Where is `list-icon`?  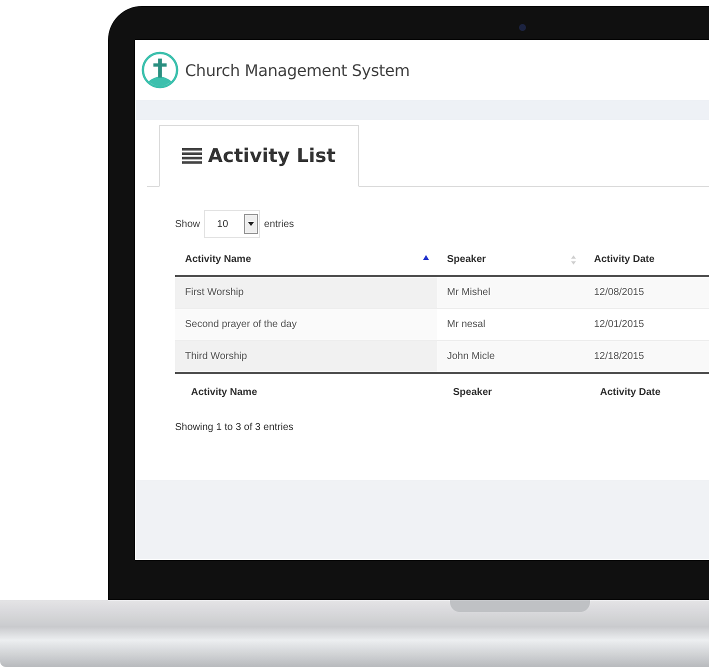 list-icon is located at coordinates (192, 156).